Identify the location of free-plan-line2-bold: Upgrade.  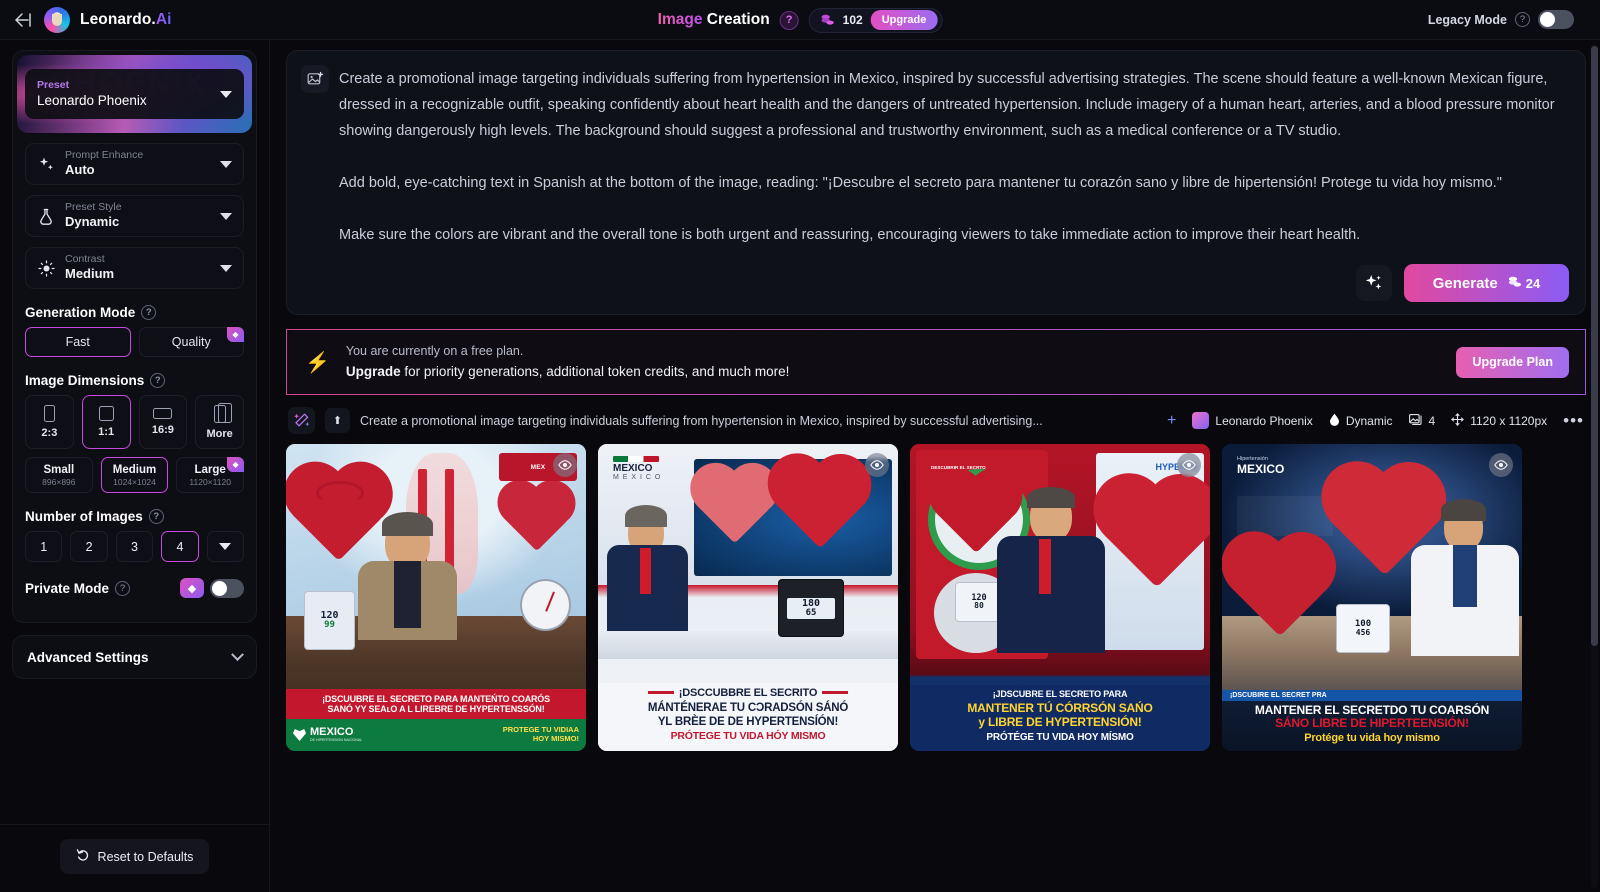
(373, 372).